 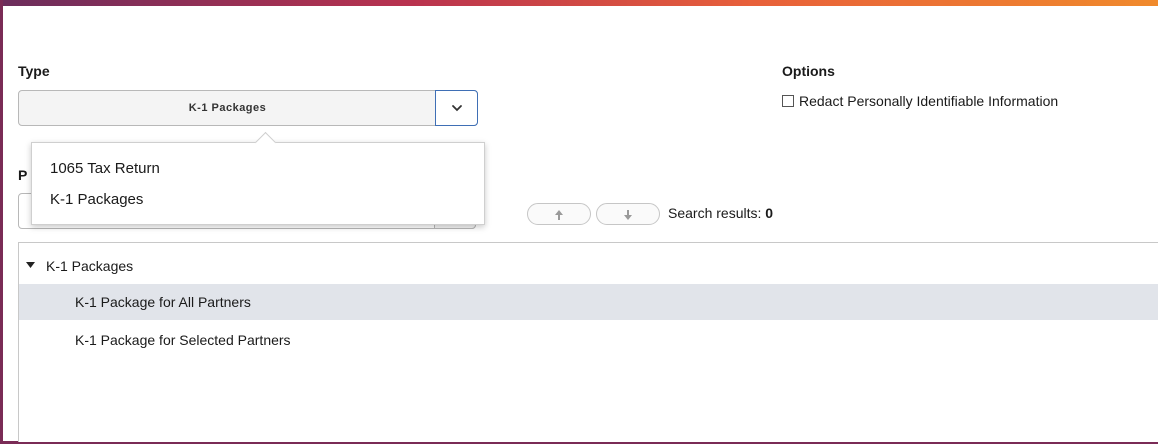 What do you see at coordinates (579, 3) in the screenshot?
I see `top-accent-bar` at bounding box center [579, 3].